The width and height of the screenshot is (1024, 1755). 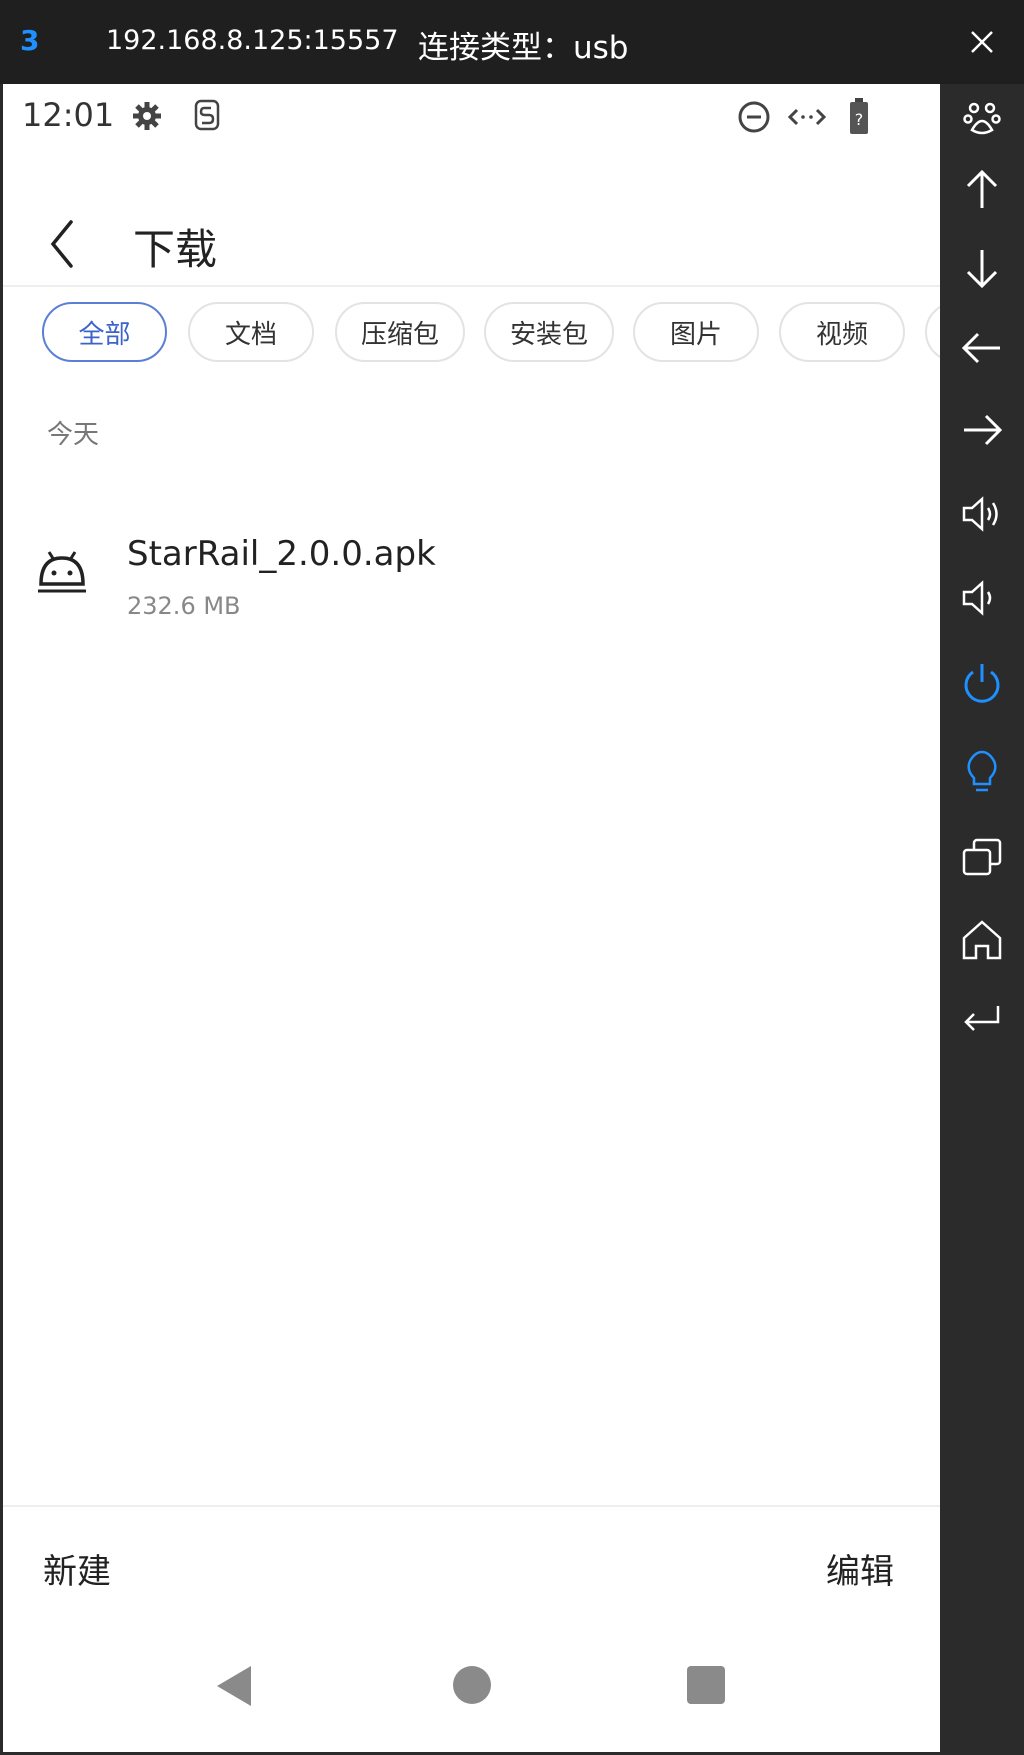 I want to click on edit-button: 编辑, so click(x=860, y=1568).